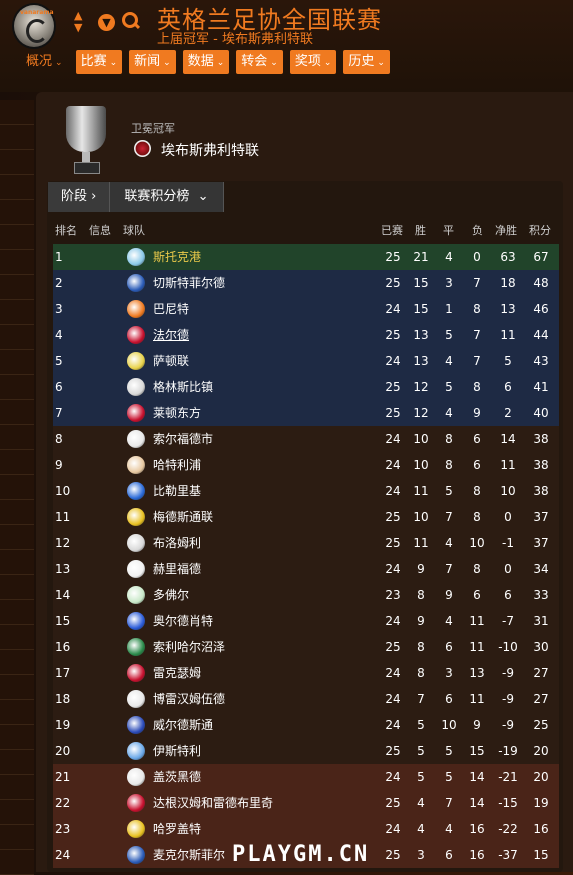 The width and height of the screenshot is (573, 875). Describe the element at coordinates (183, 439) in the screenshot. I see `team-name: 索尔福德市` at that location.